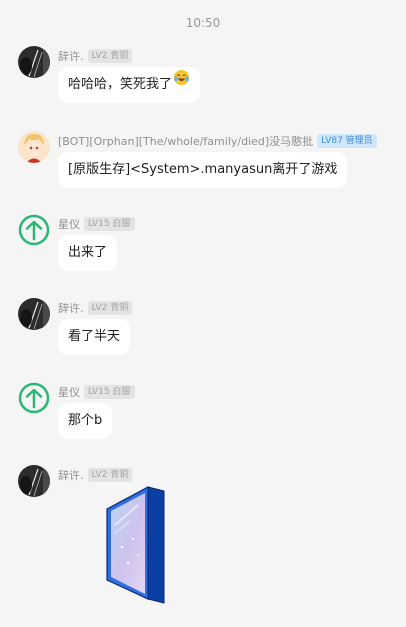  I want to click on message-bubble: 出来了, so click(88, 253).